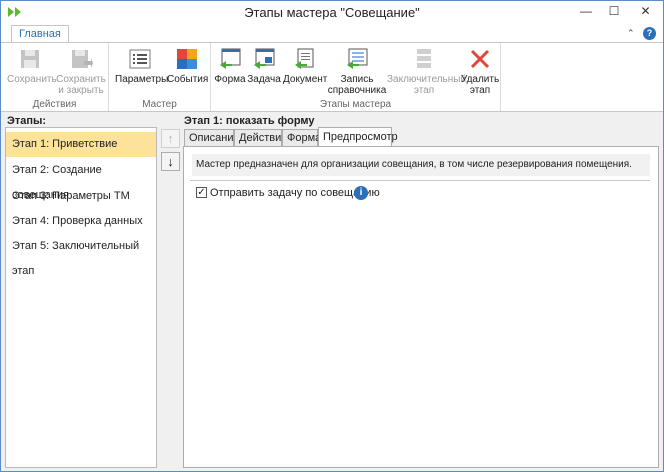 The image size is (664, 472). I want to click on task-button: Задача, so click(264, 66).